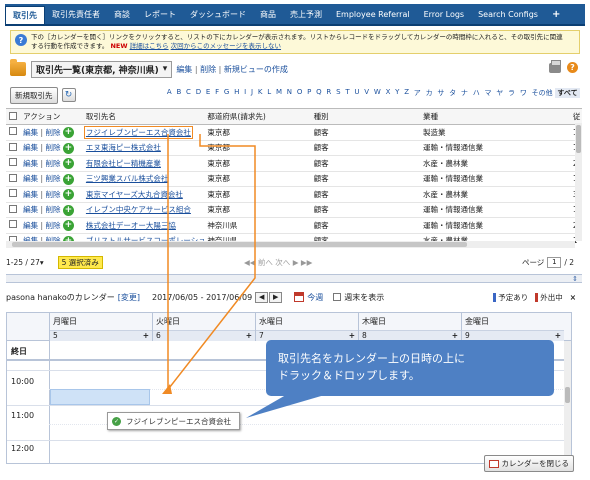 The image size is (590, 480). Describe the element at coordinates (493, 463) in the screenshot. I see `calendar-close-icon` at that location.